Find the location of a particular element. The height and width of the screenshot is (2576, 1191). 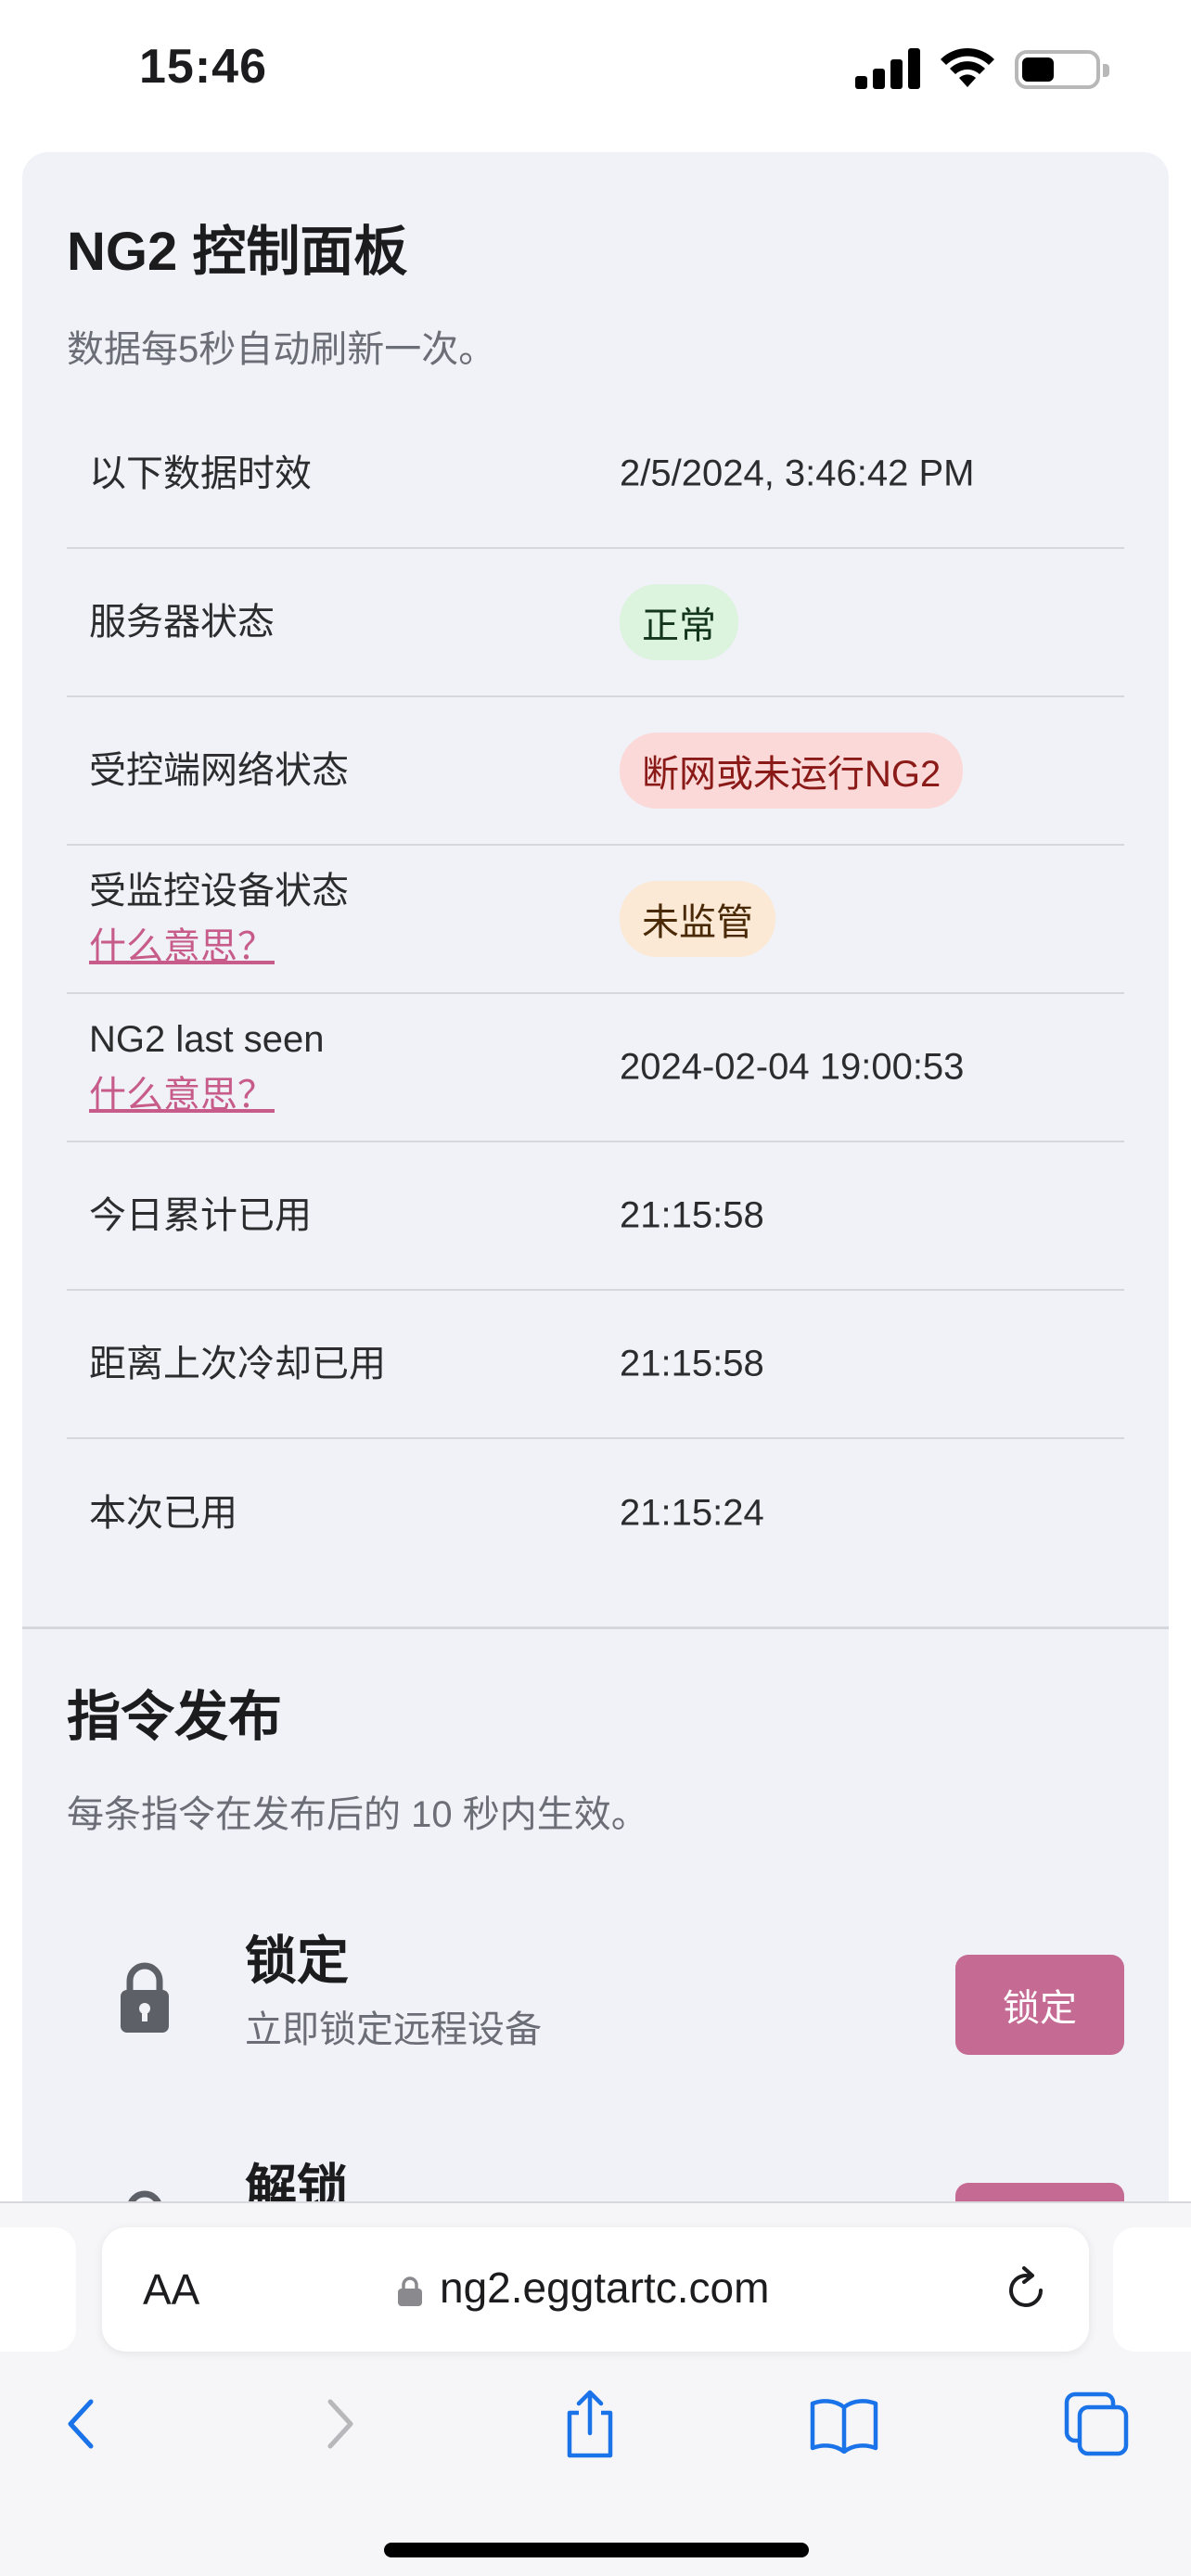

row-value: 正常 is located at coordinates (679, 622).